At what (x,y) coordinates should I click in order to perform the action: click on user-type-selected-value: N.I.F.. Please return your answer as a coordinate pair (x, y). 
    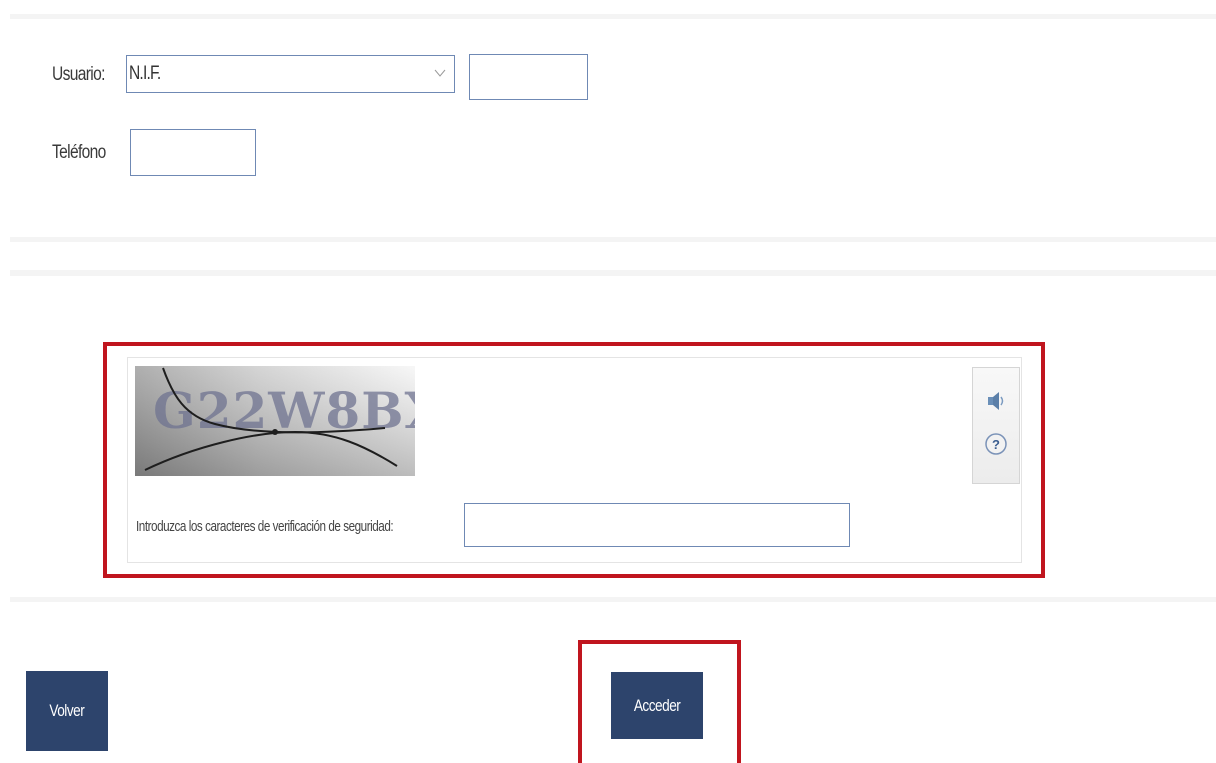
    Looking at the image, I should click on (145, 73).